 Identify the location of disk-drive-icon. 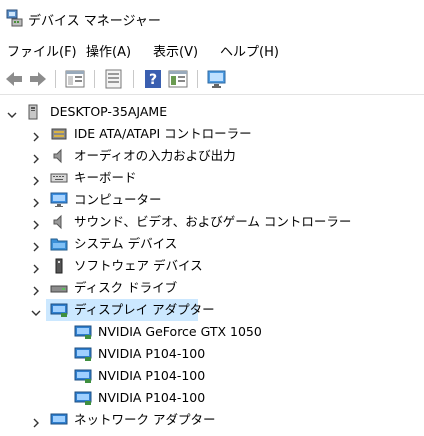
(59, 288).